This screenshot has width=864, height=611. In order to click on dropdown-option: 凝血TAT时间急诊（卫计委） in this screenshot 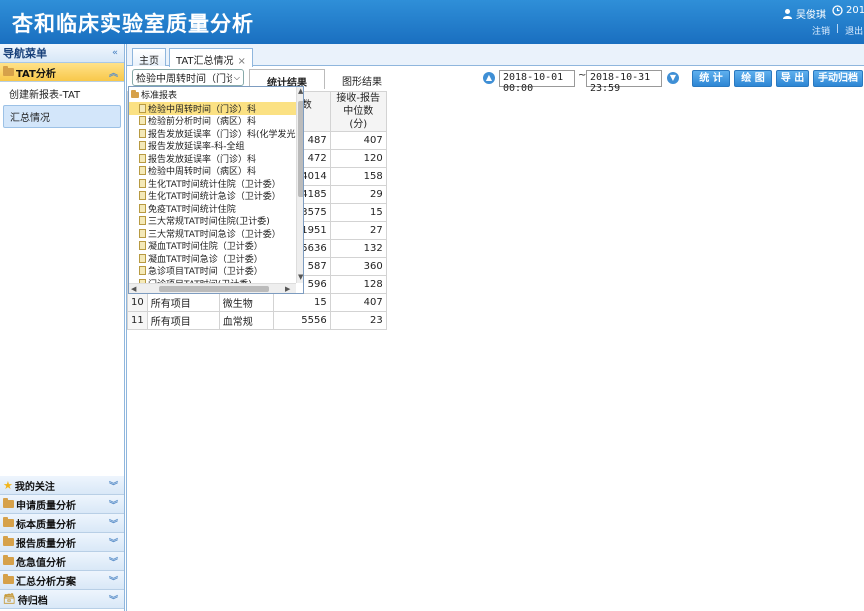, I will do `click(212, 258)`.